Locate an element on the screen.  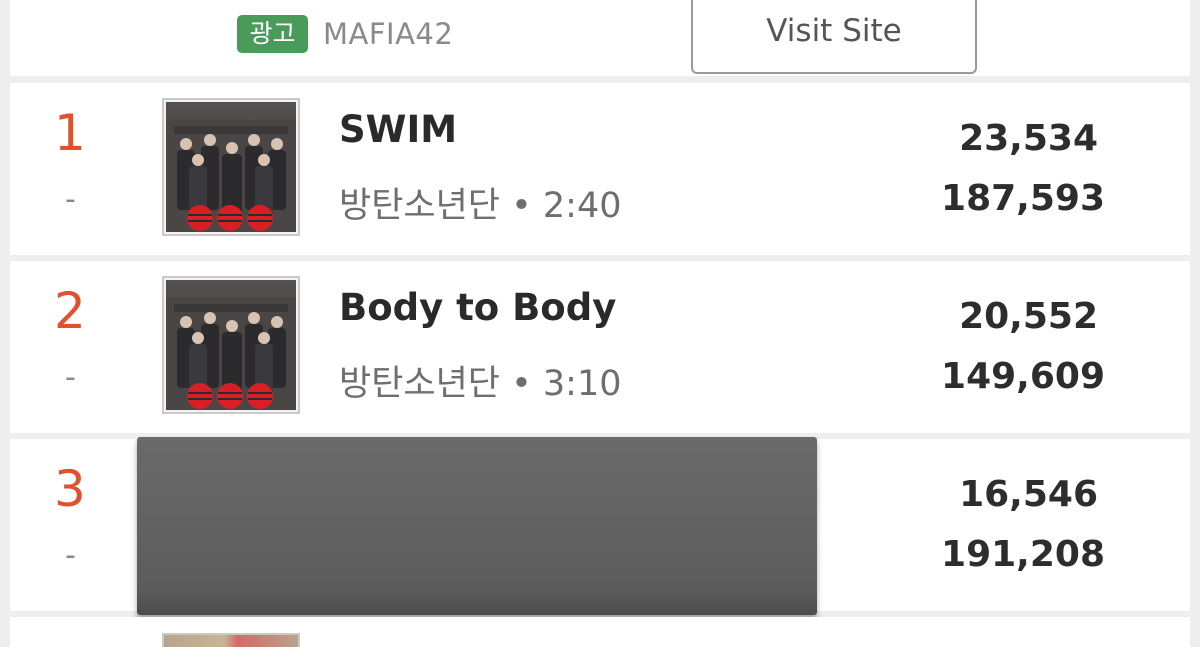
song-title: SWIM is located at coordinates (398, 130).